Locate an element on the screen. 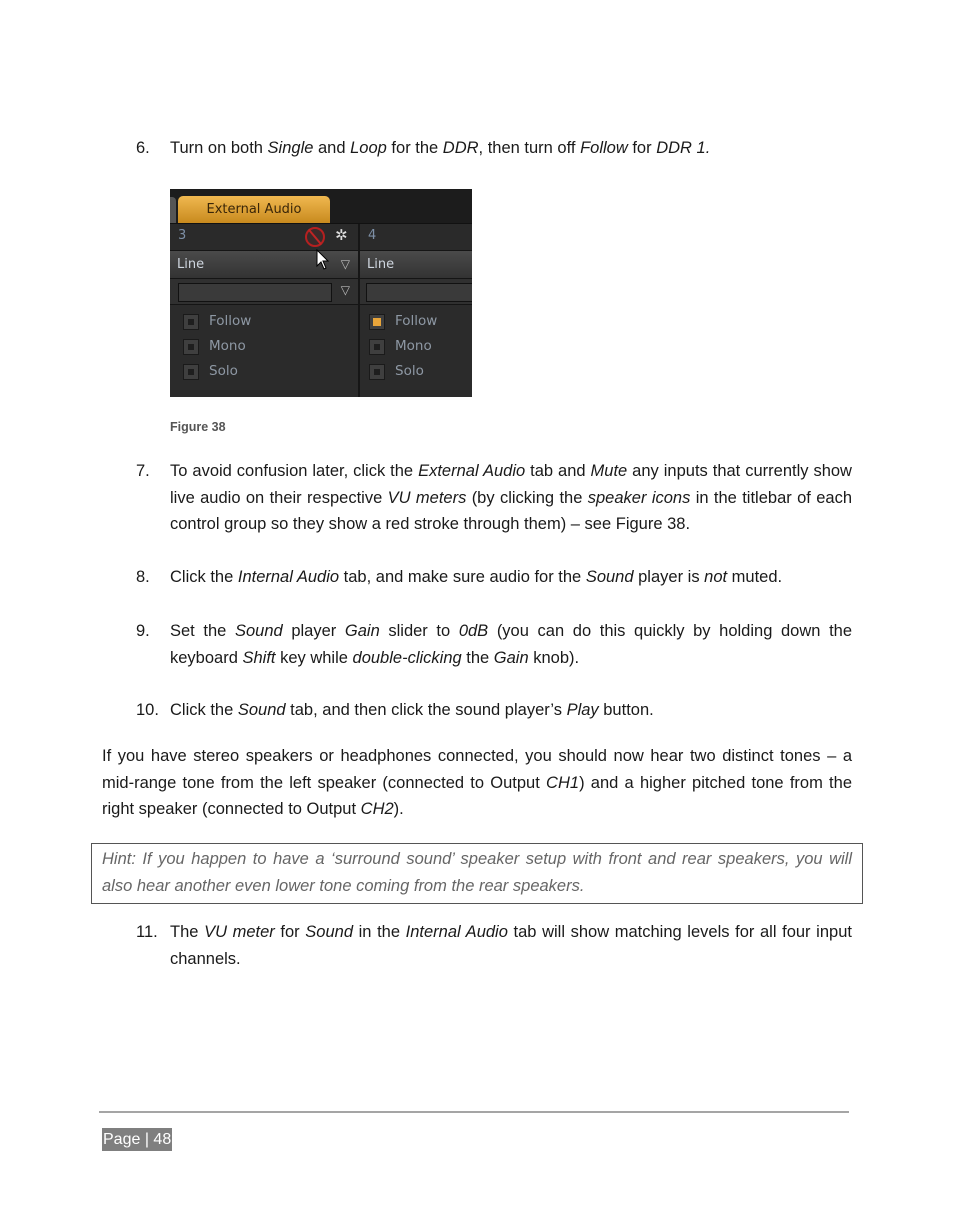 Image resolution: width=954 pixels, height=1227 pixels. text-run: knob). is located at coordinates (554, 657).